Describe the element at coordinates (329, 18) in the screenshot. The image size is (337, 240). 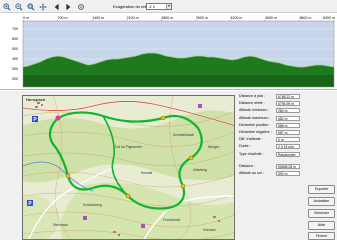
I see `x-tick-label: 6300 m` at that location.